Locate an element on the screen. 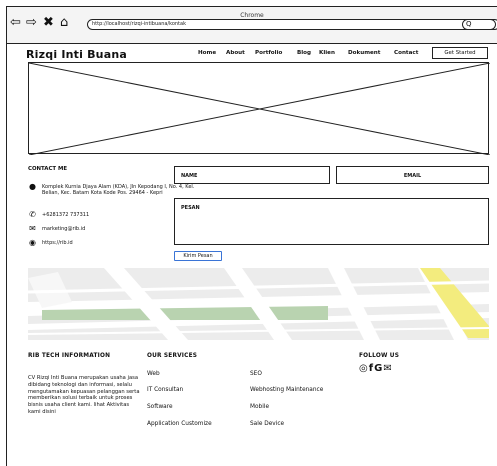 This screenshot has width=497, height=466. phone-icon: ✆ is located at coordinates (32, 214).